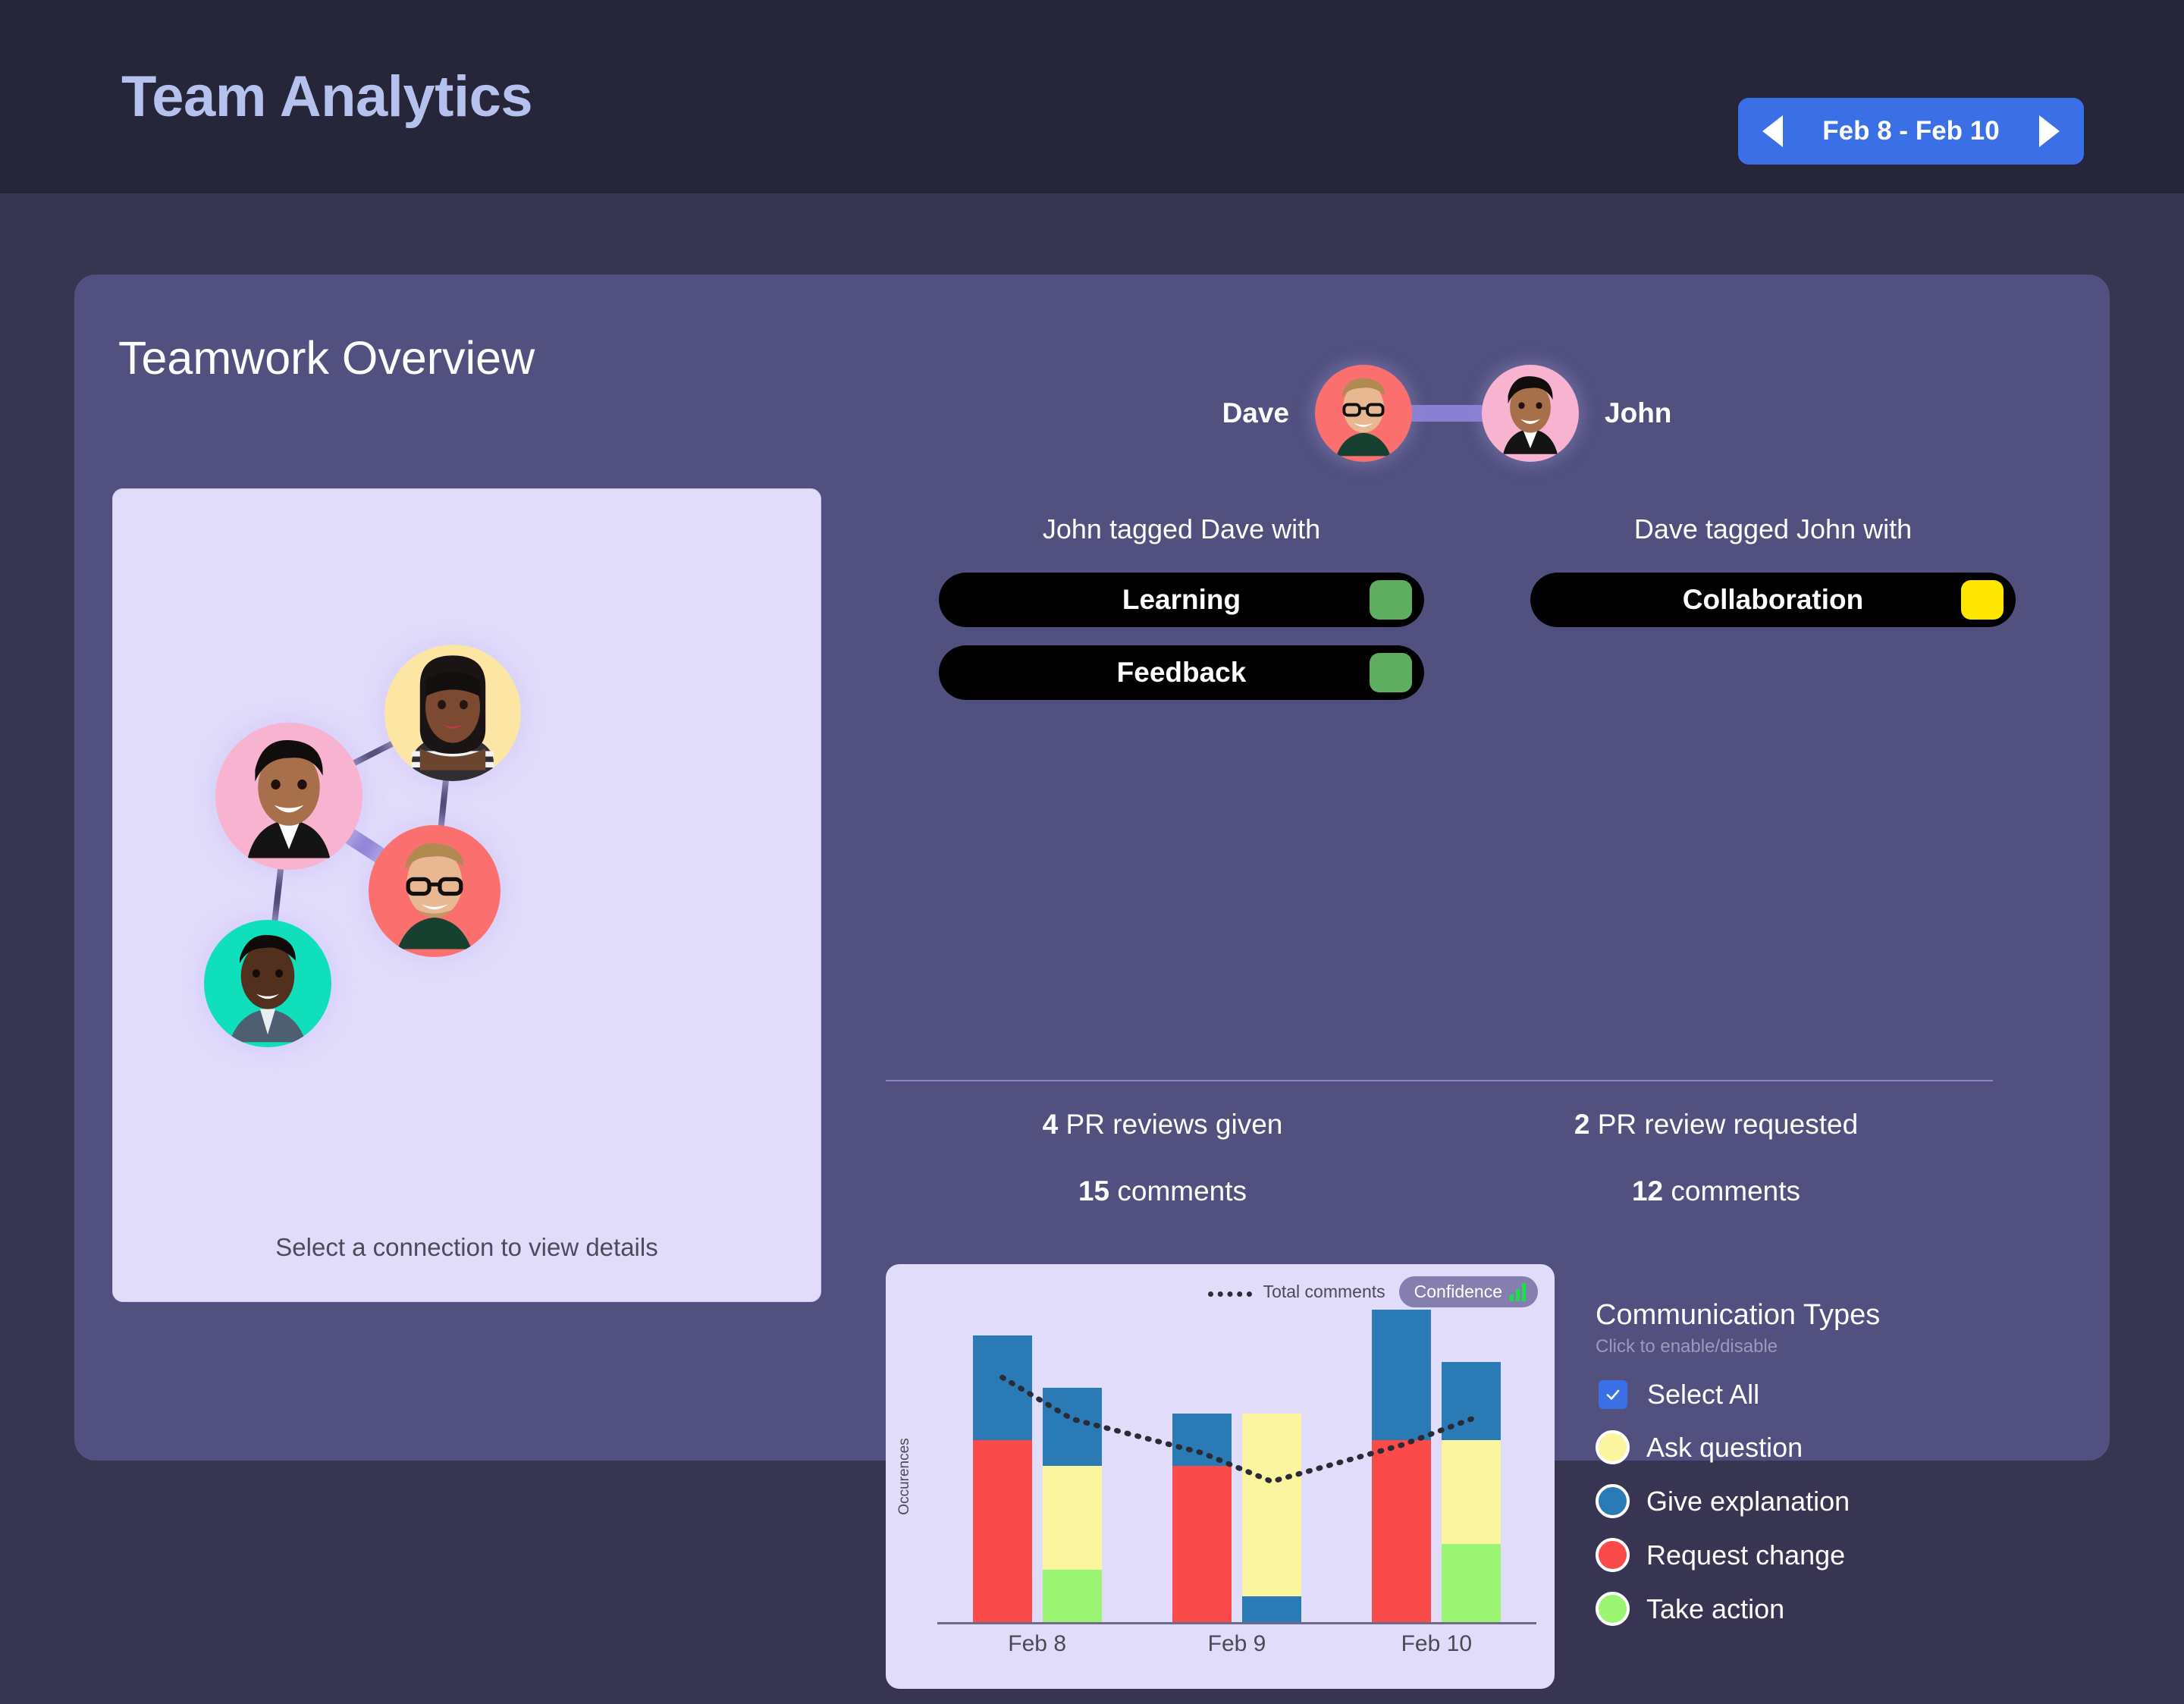 This screenshot has height=1704, width=2184. What do you see at coordinates (1518, 1291) in the screenshot?
I see `signal-bars-icon` at bounding box center [1518, 1291].